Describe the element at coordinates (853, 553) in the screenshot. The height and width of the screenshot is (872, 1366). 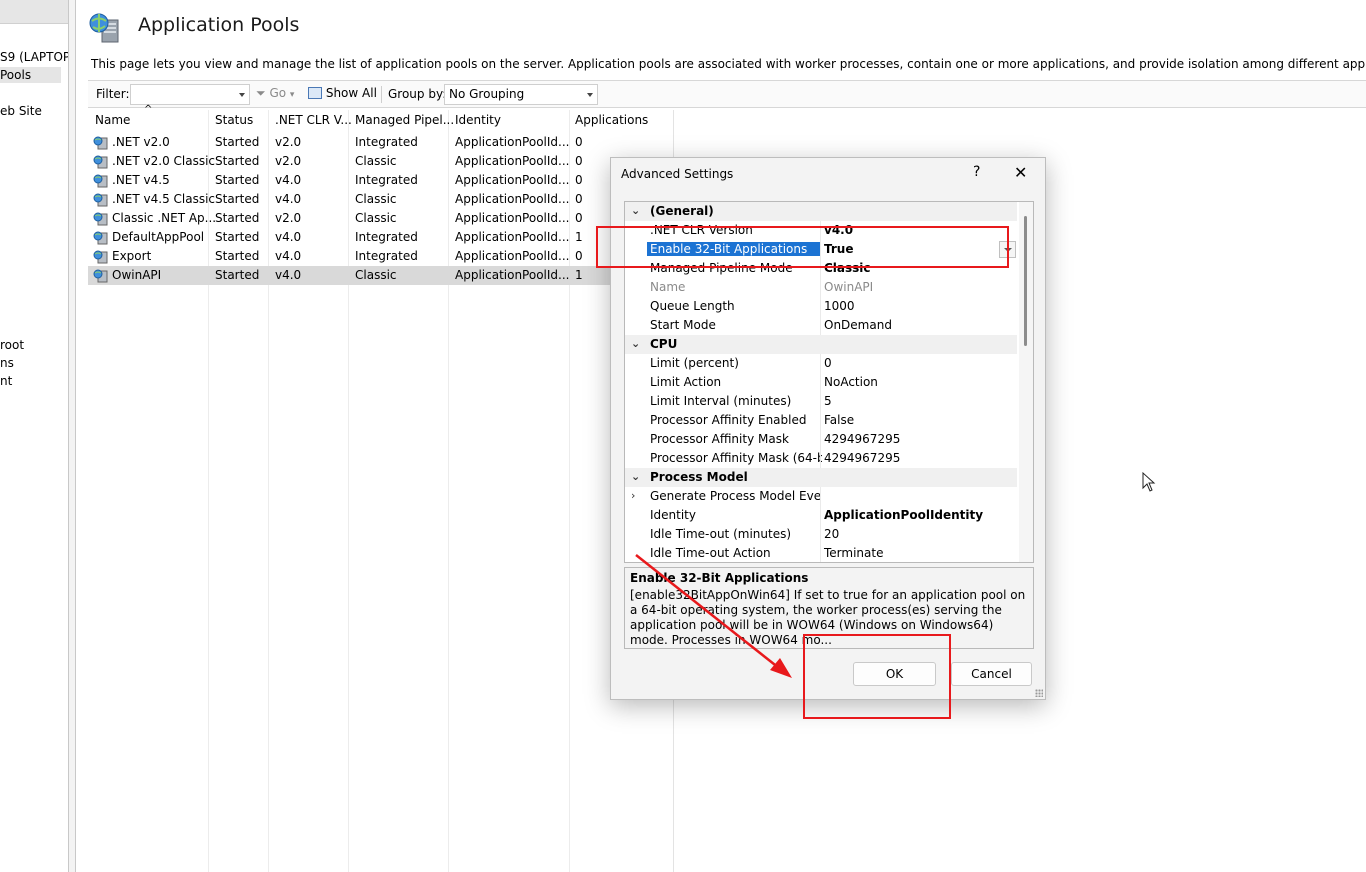
I see `property-value: Terminate` at that location.